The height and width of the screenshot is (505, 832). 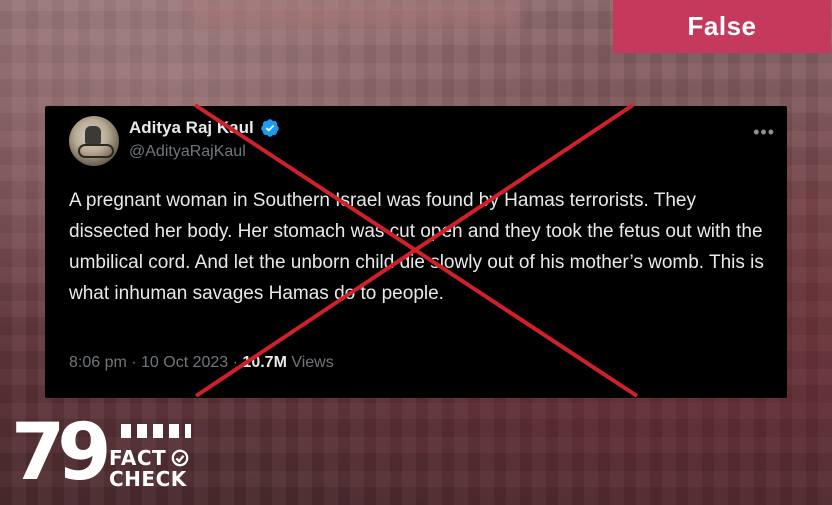 I want to click on background-blurred-text, so click(x=355, y=14).